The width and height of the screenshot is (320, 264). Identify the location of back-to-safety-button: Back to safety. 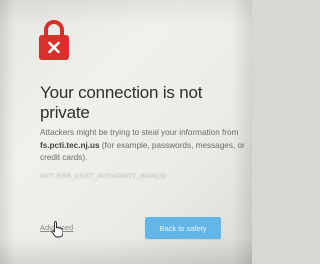
(183, 228).